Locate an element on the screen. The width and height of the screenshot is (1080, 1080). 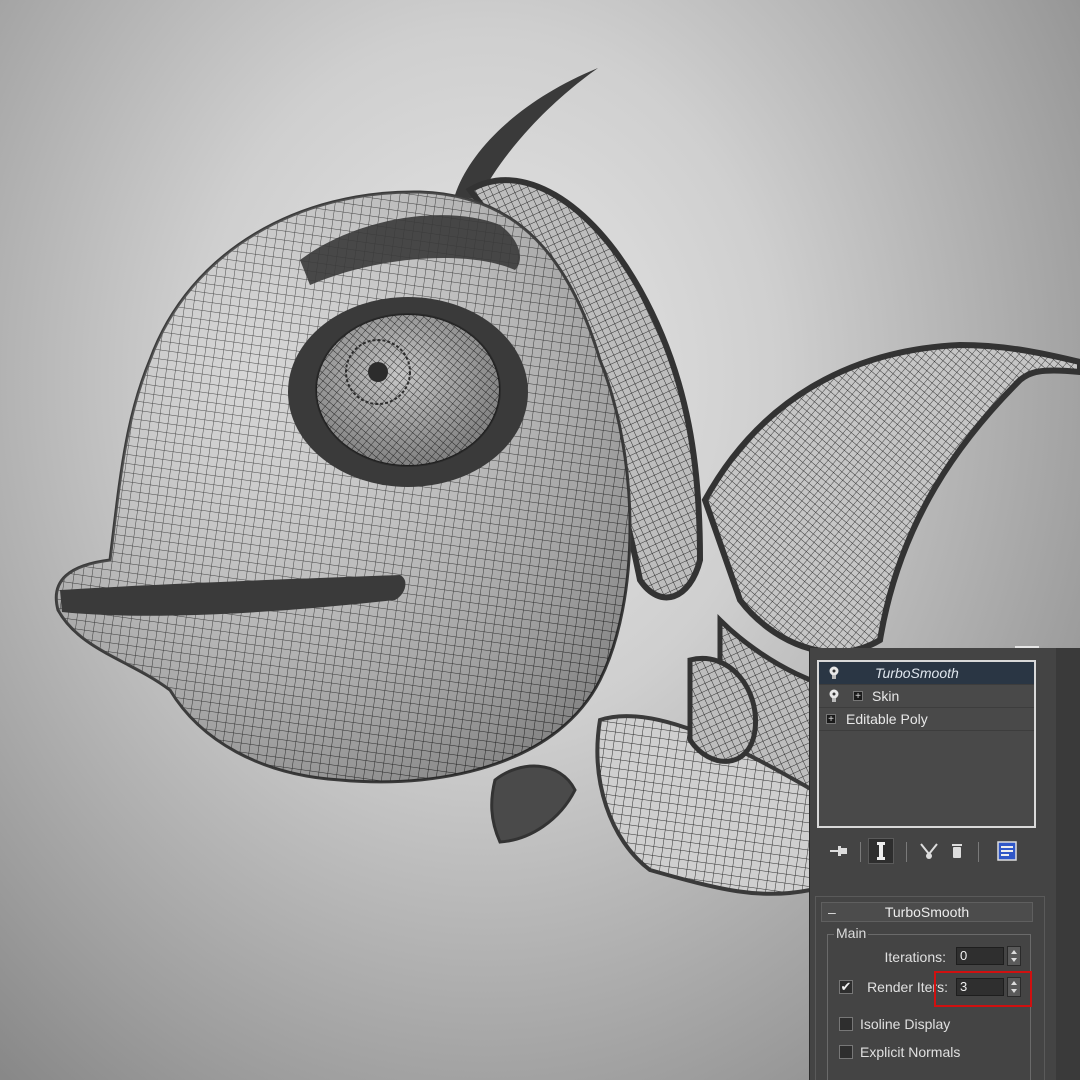
main-group-label: Main is located at coordinates (851, 933).